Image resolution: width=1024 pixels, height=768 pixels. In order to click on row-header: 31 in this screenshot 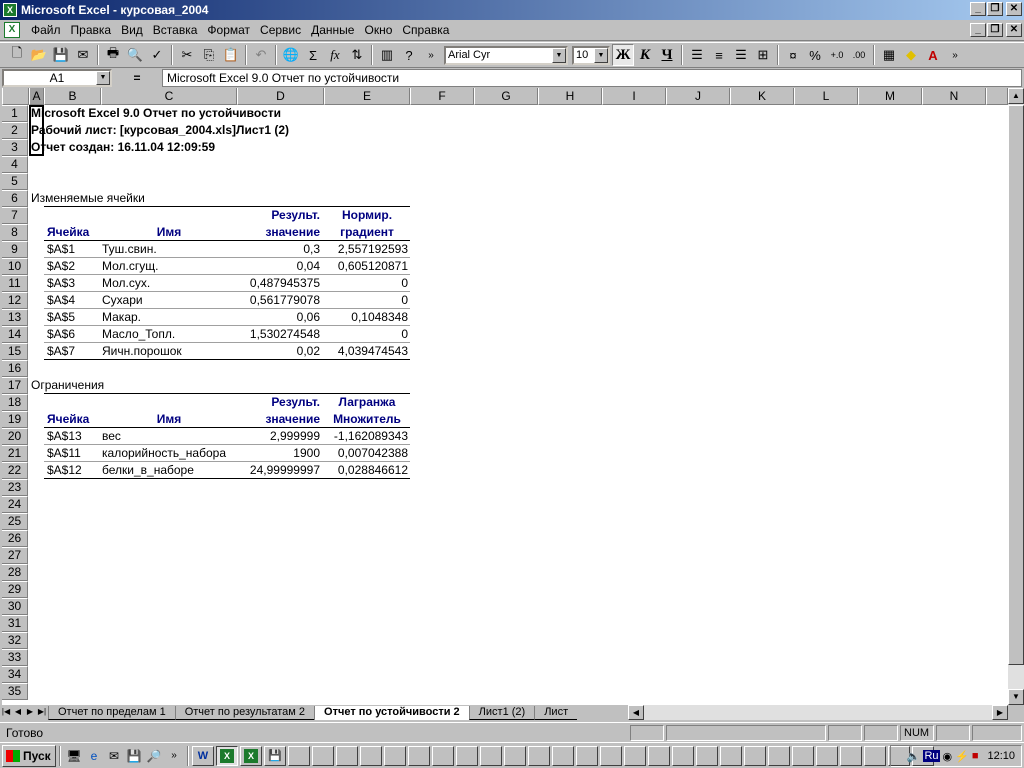, I will do `click(15, 623)`.